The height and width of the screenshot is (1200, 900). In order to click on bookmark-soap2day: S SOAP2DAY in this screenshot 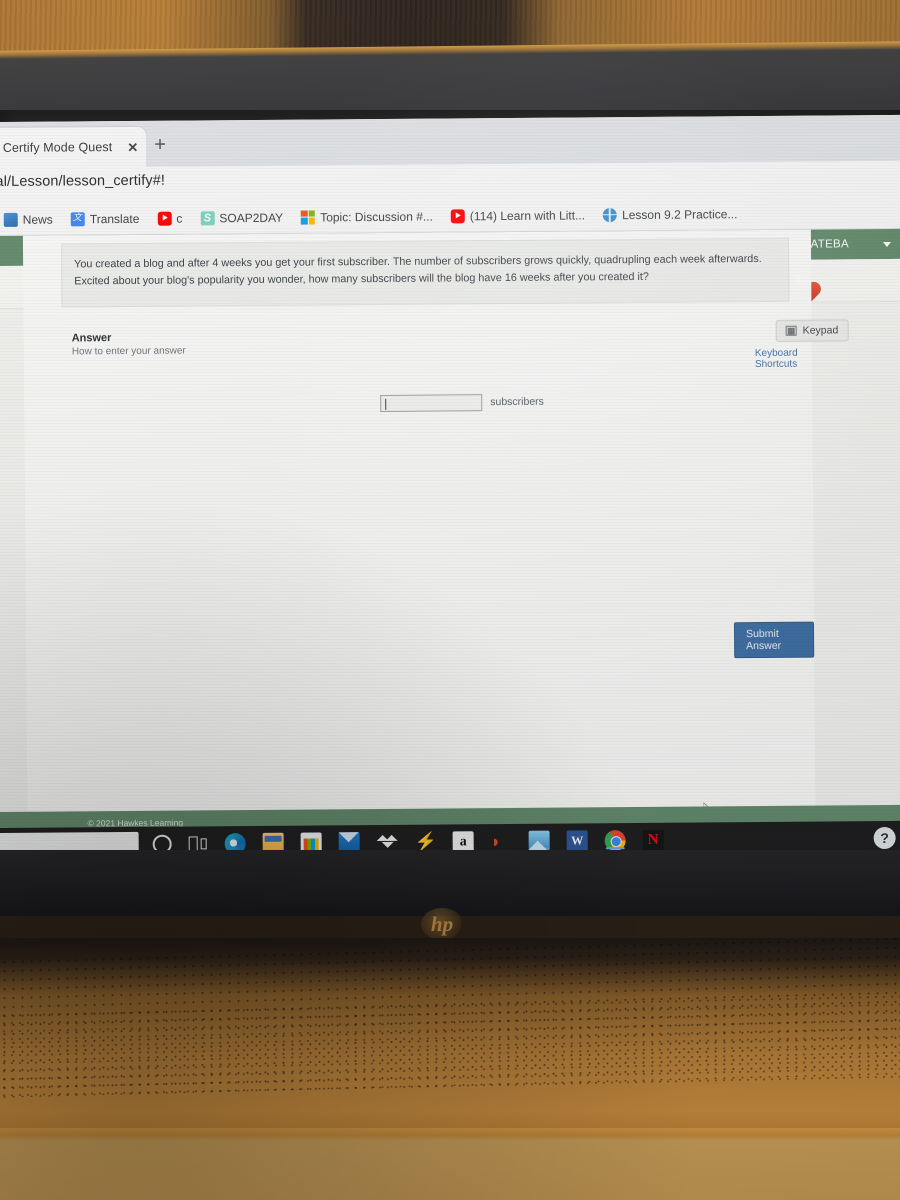, I will do `click(241, 217)`.